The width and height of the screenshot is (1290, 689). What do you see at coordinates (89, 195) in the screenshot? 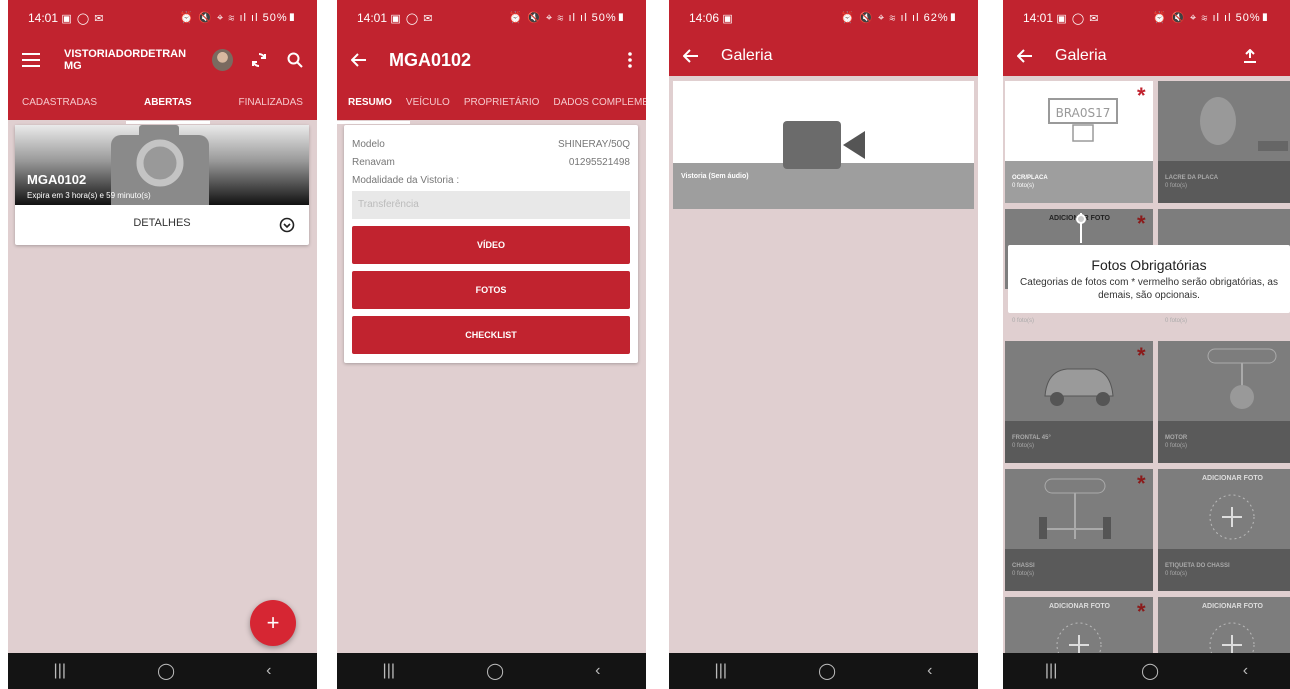
I see `card-expiration: Expira em 3 hora(s) e 59 minuto(s)` at bounding box center [89, 195].